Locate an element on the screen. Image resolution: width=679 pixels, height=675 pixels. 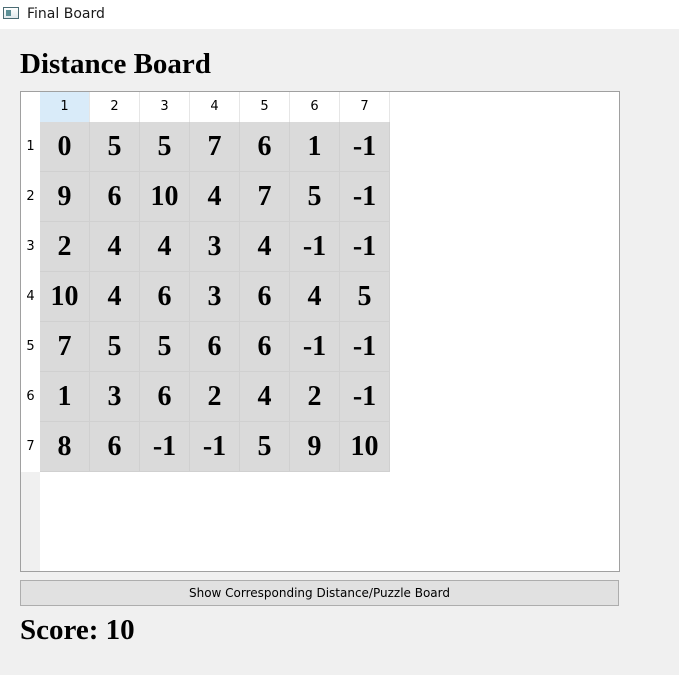
row-header-6: 6 is located at coordinates (30, 397).